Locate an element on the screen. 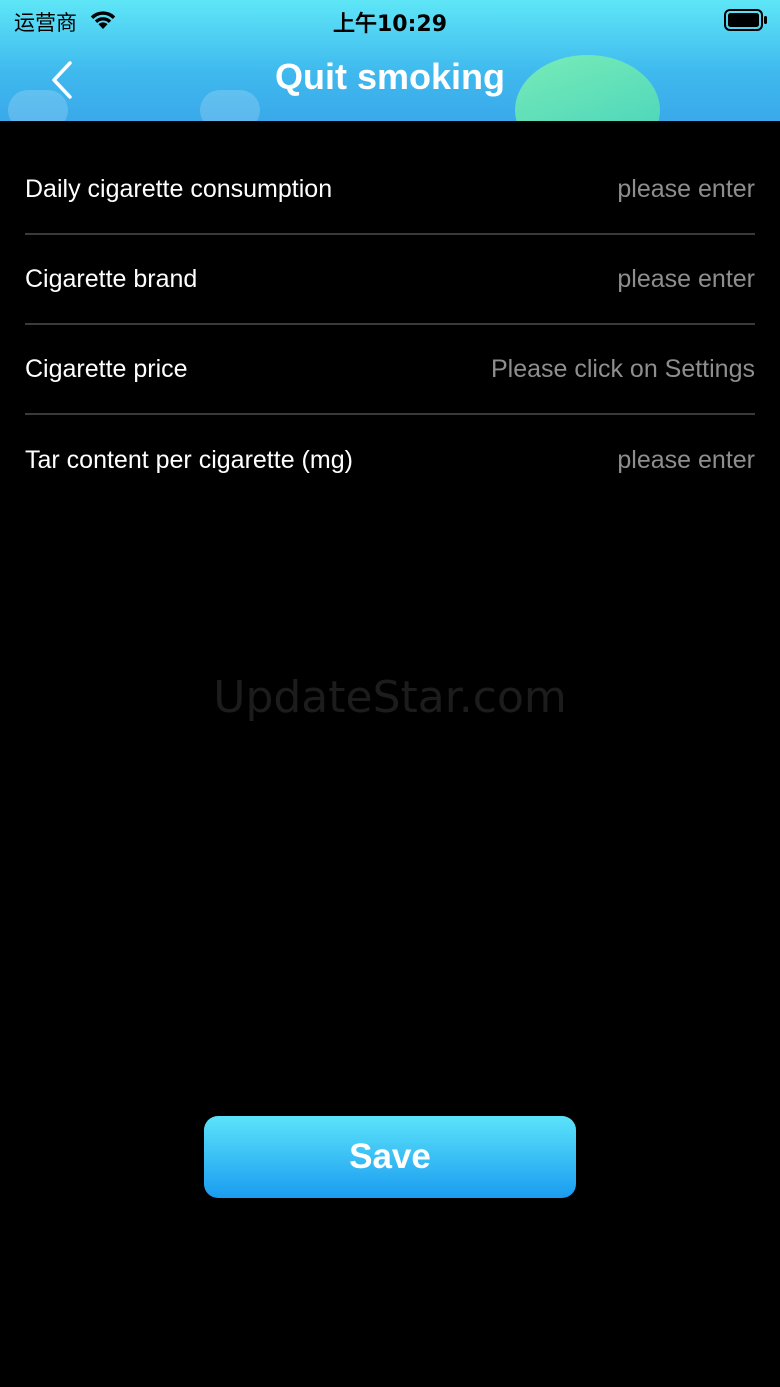 The image size is (780, 1387). daily-consumption-label: Daily cigarette consumption is located at coordinates (179, 188).